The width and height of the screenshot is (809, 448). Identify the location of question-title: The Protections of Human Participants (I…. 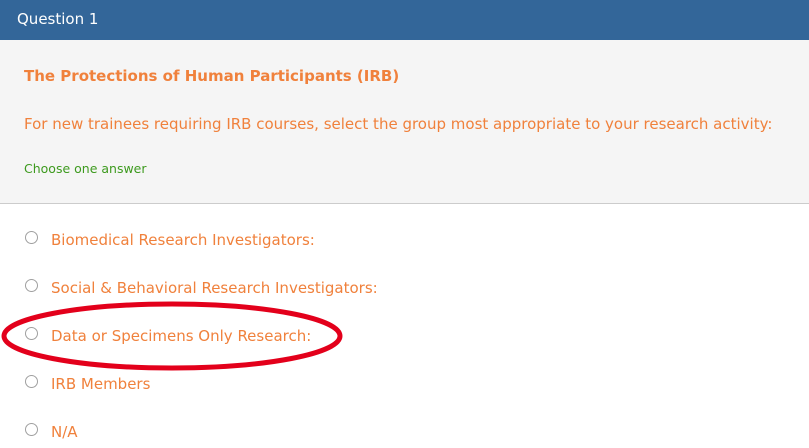
(212, 76).